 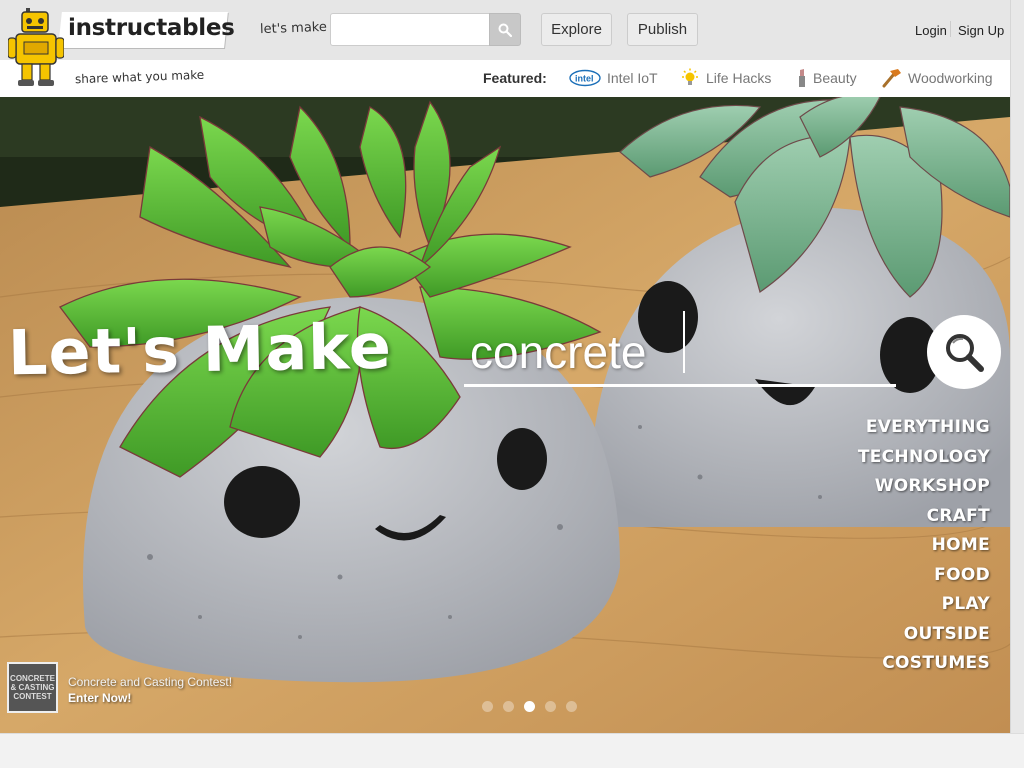 What do you see at coordinates (932, 487) in the screenshot?
I see `channel-workshop: WORKSHOP` at bounding box center [932, 487].